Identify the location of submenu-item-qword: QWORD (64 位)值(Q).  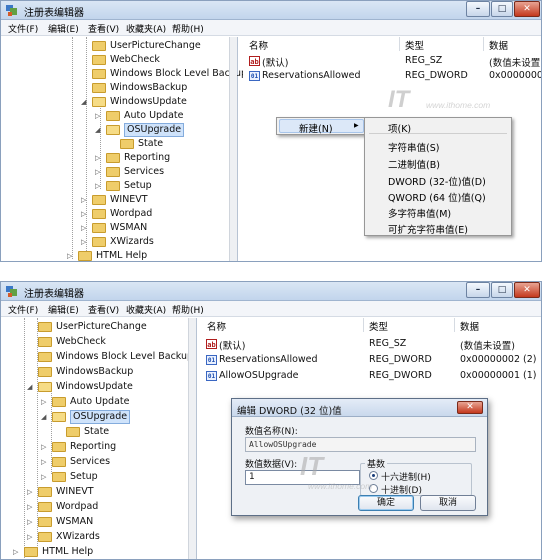
(437, 197).